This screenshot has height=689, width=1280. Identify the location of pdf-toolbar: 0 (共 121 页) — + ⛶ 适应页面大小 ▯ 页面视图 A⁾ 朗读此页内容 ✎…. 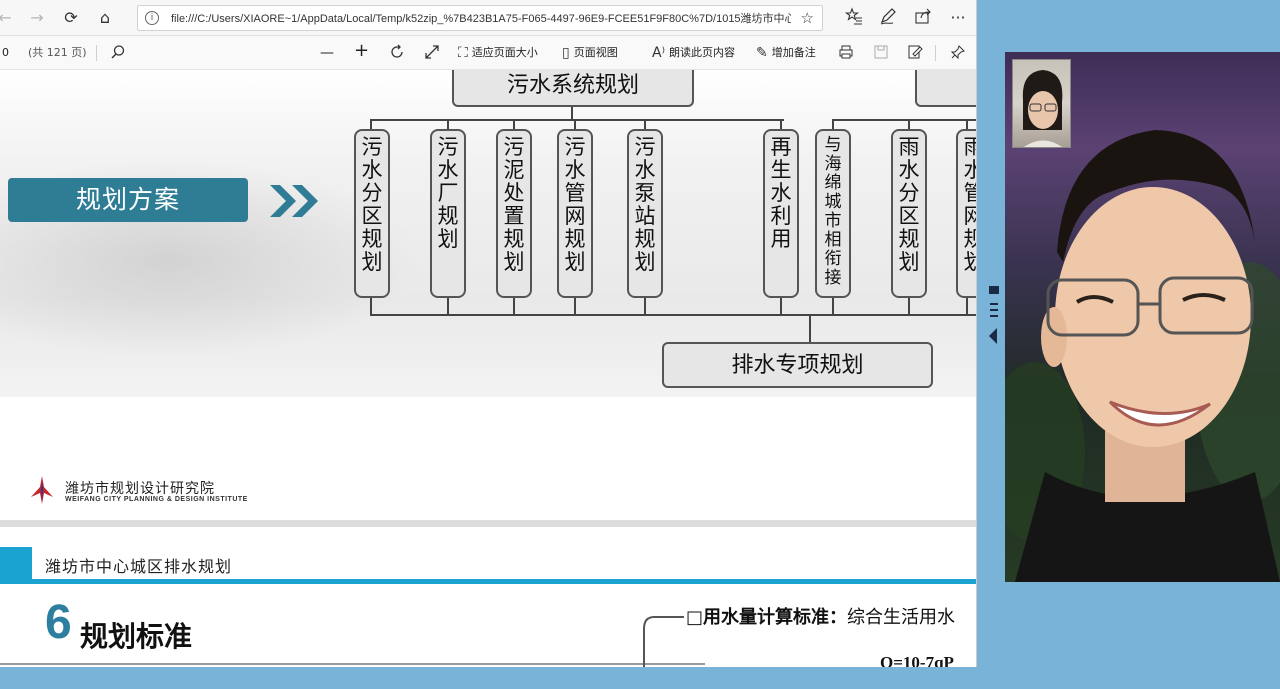
(488, 53).